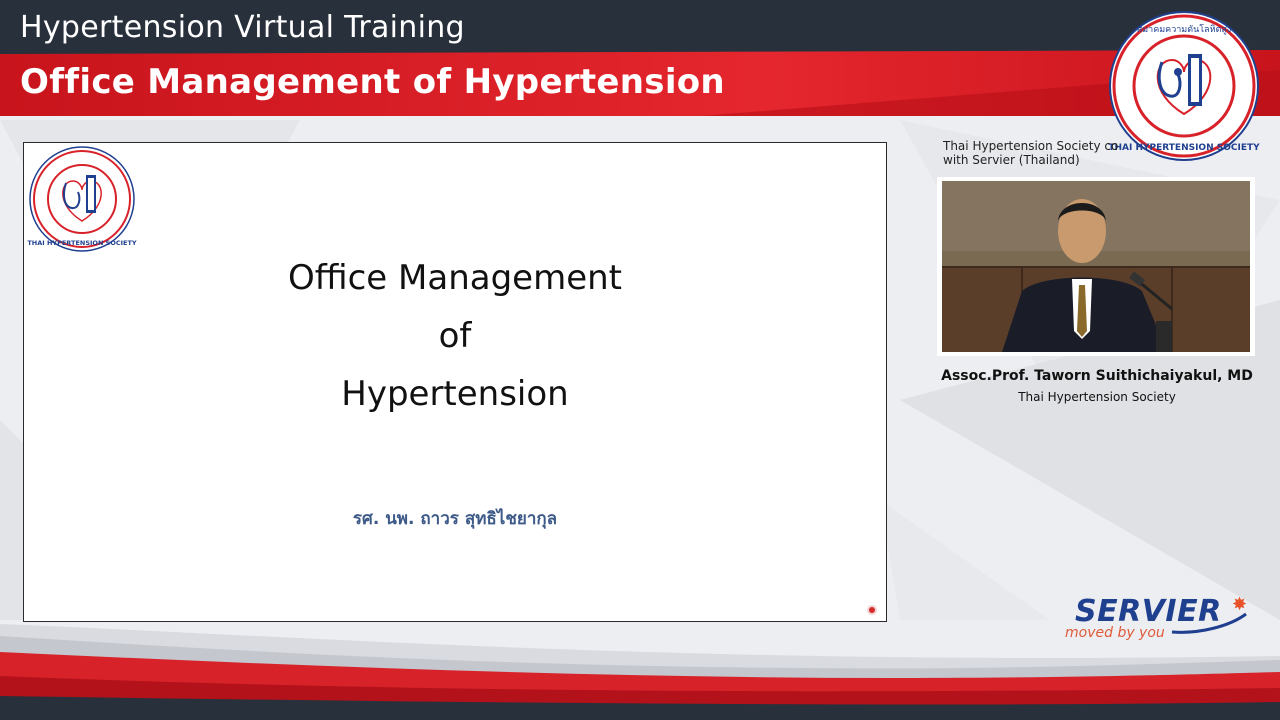 This screenshot has height=720, width=1280. Describe the element at coordinates (872, 610) in the screenshot. I see `laser-pointer-dot` at that location.